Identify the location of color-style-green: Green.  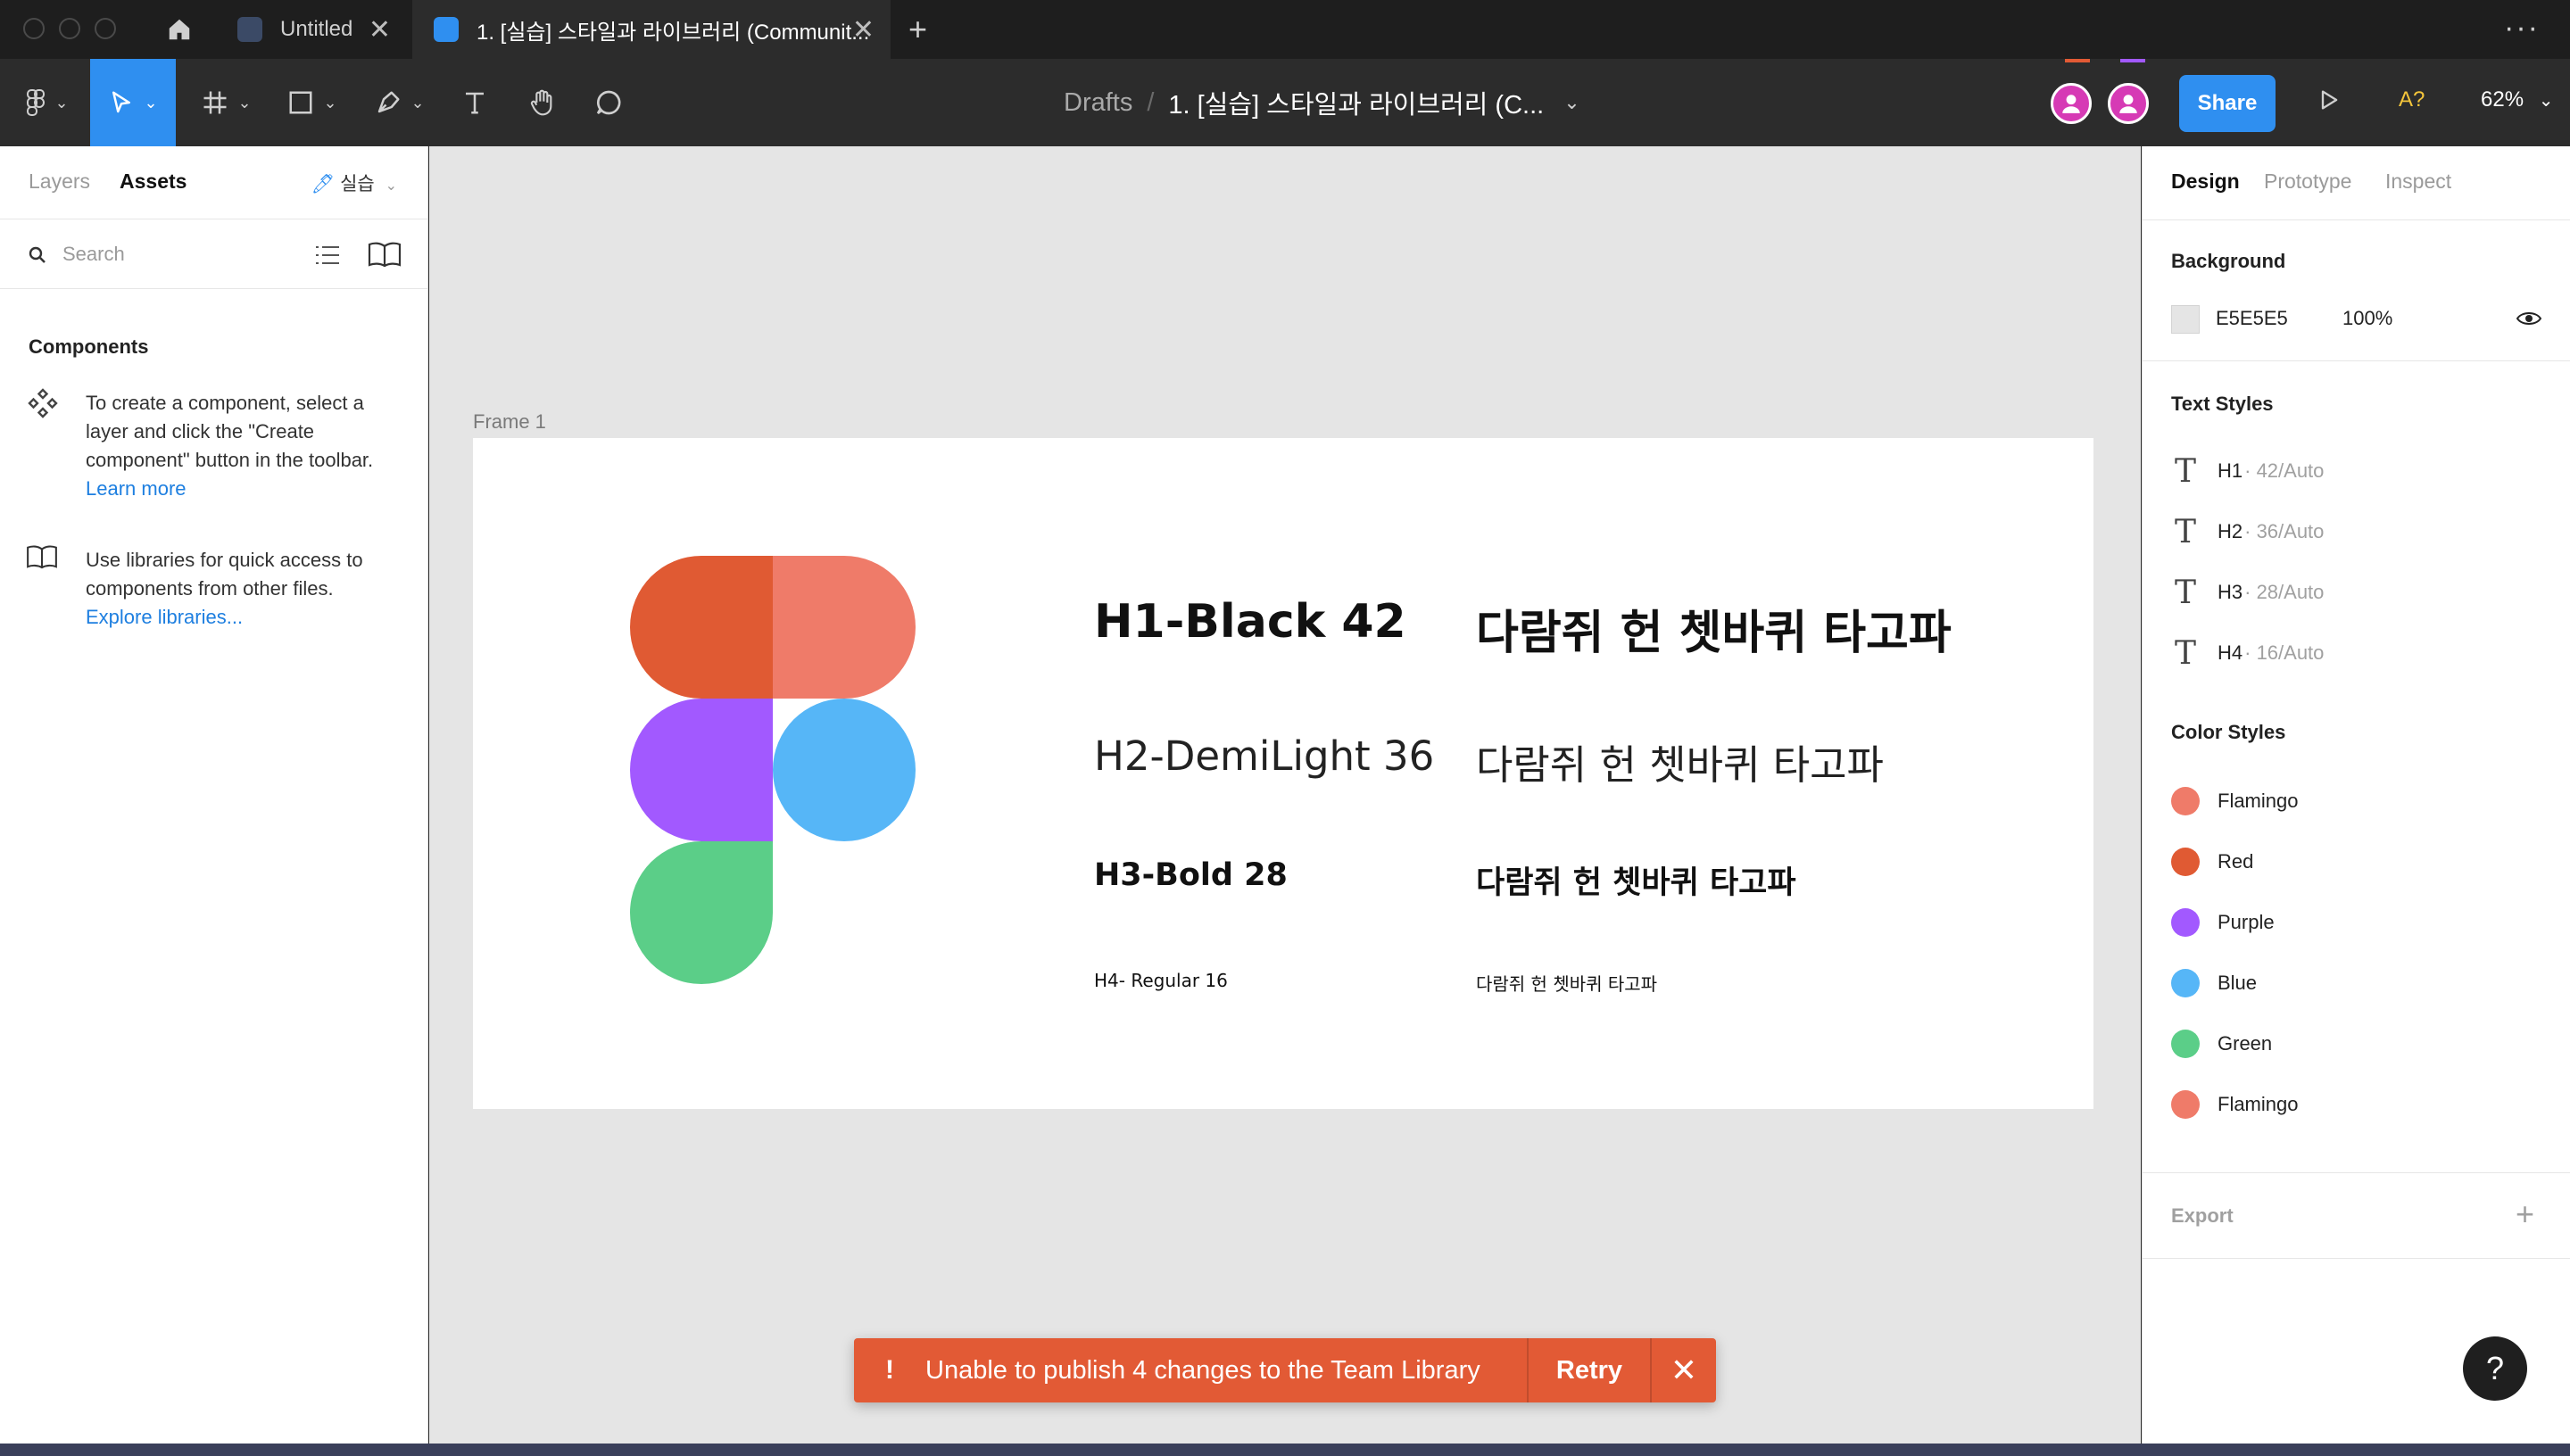
(2221, 1044).